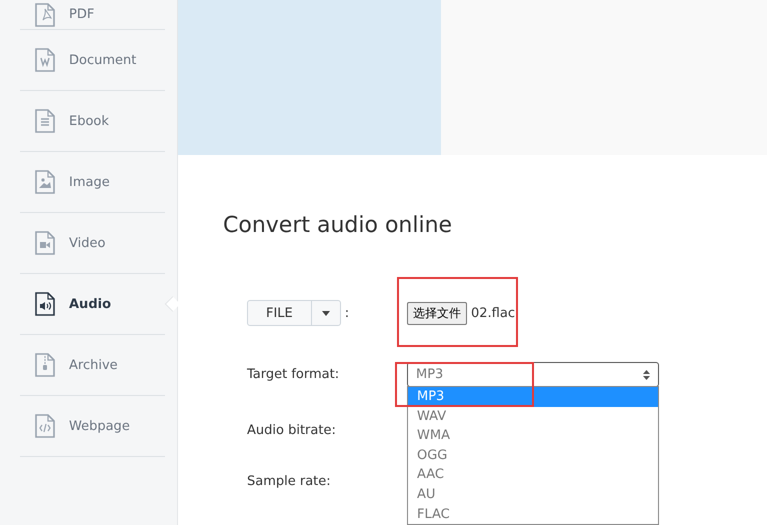 This screenshot has height=525, width=767. I want to click on sidebar-item: Document, so click(92, 60).